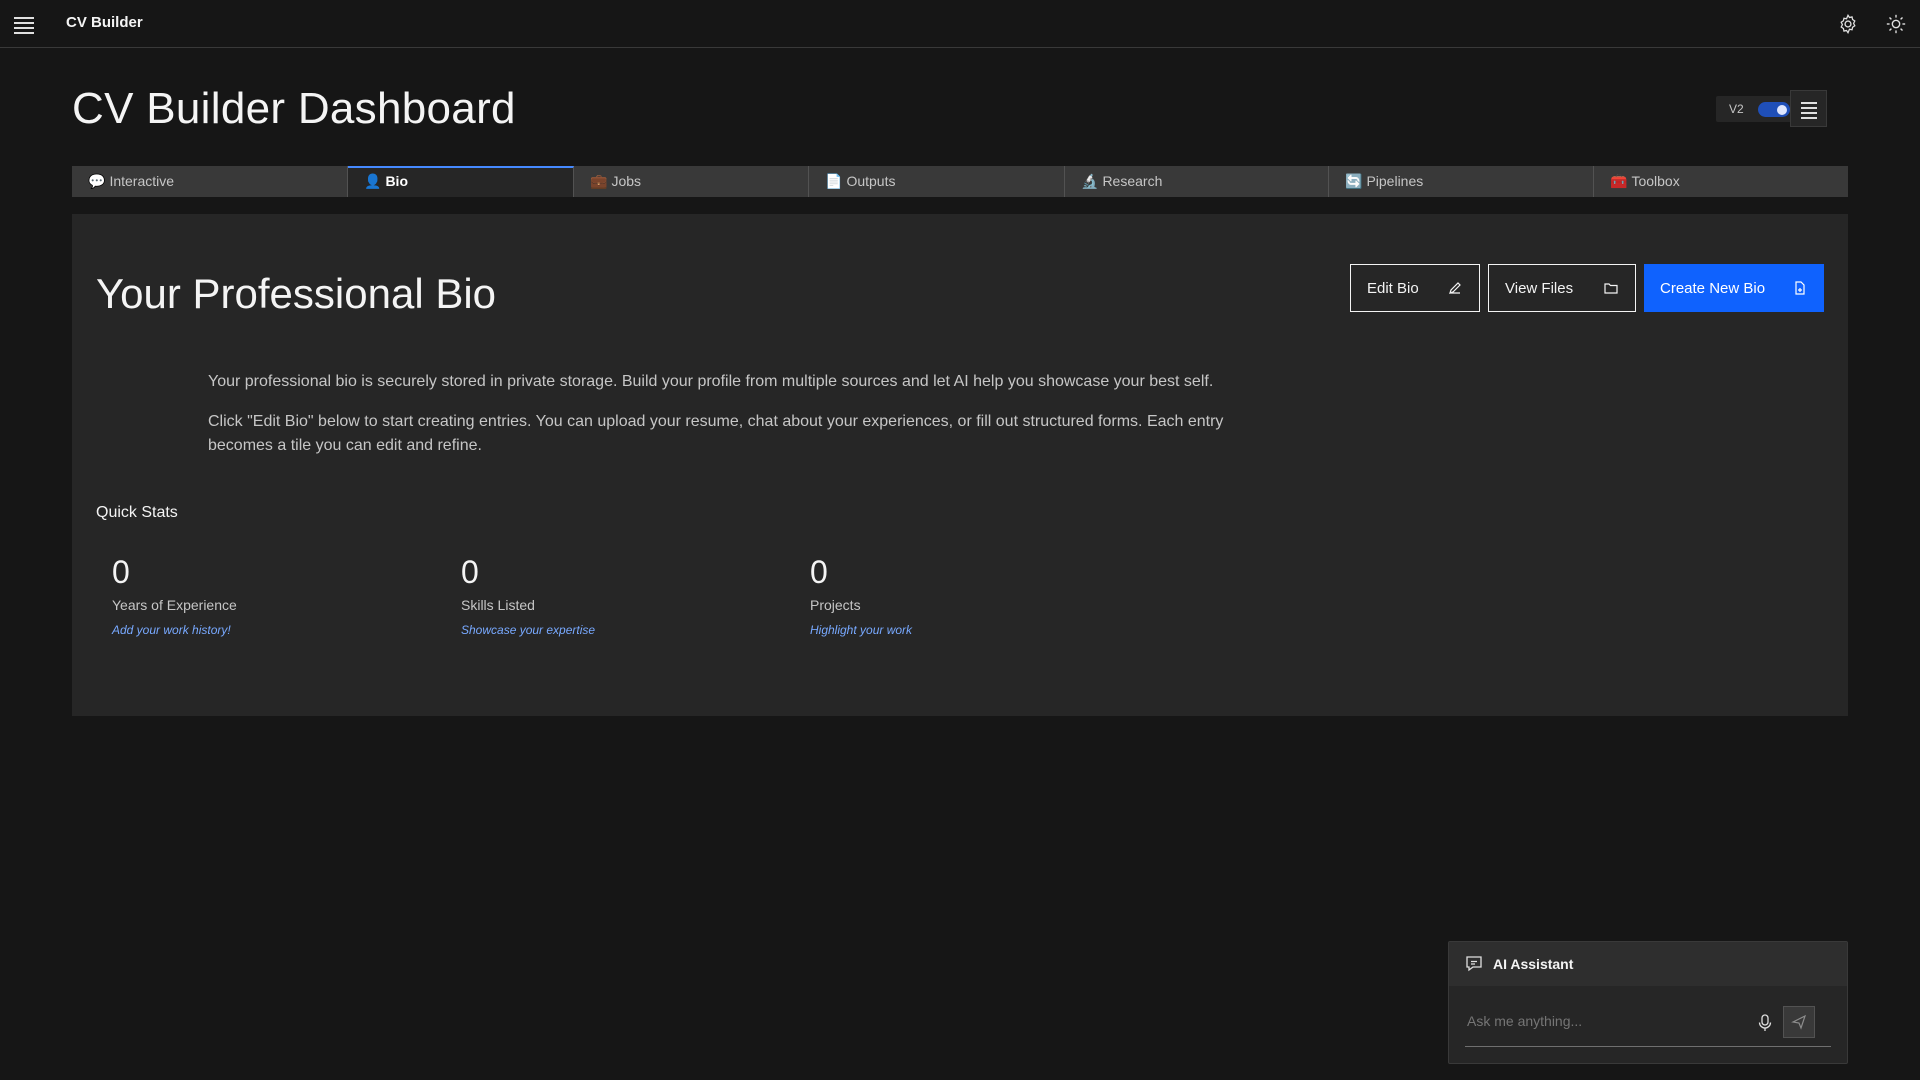  What do you see at coordinates (960, 24) in the screenshot?
I see `top-bar: CV Builder` at bounding box center [960, 24].